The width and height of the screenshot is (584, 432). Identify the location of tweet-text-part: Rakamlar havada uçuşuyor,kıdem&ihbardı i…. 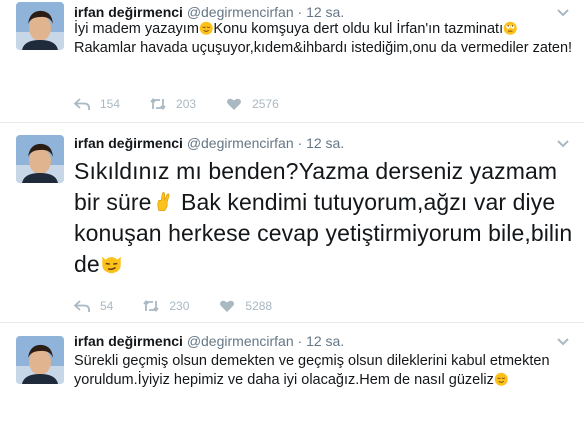
(323, 48).